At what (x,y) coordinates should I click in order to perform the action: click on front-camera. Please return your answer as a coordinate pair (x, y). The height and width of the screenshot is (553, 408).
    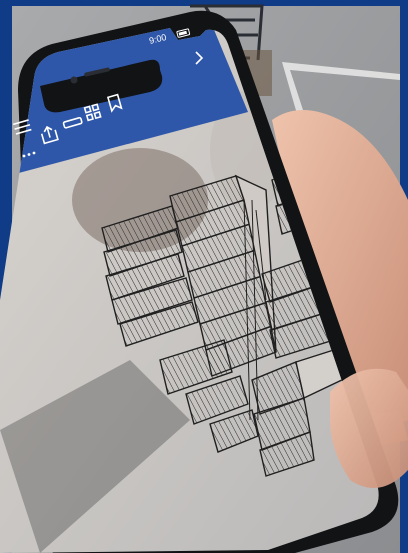
    Looking at the image, I should click on (74, 80).